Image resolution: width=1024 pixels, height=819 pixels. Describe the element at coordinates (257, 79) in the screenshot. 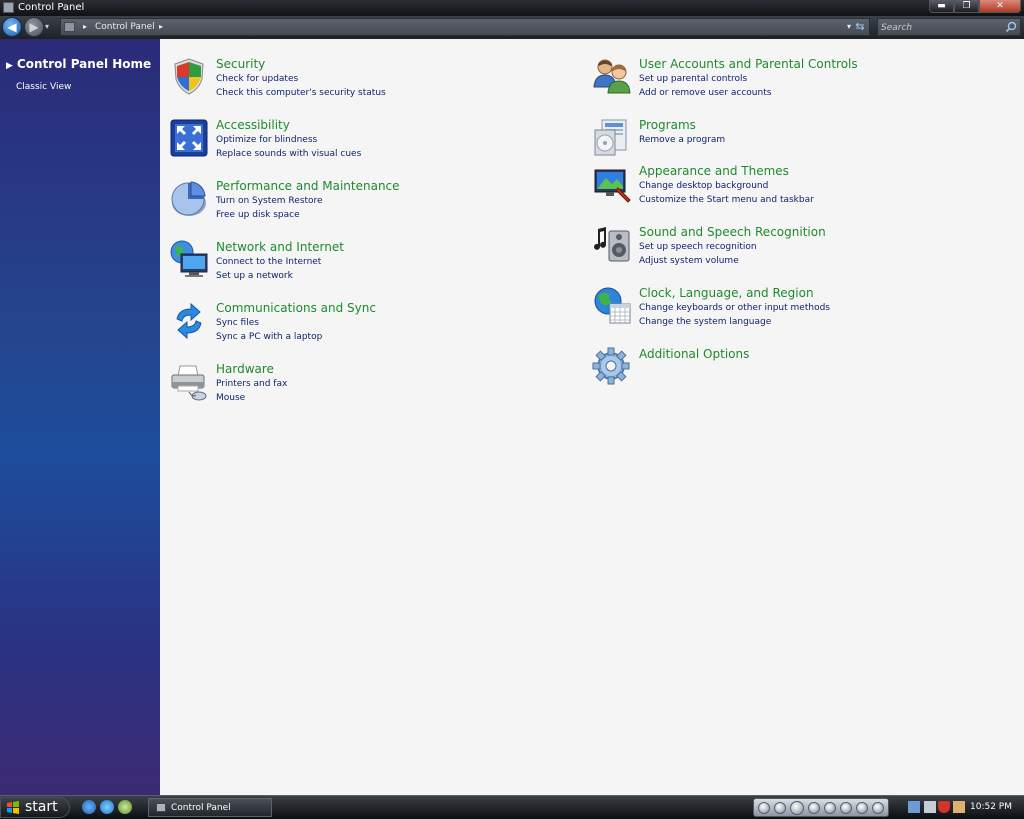

I see `task-link: Check for updates` at that location.